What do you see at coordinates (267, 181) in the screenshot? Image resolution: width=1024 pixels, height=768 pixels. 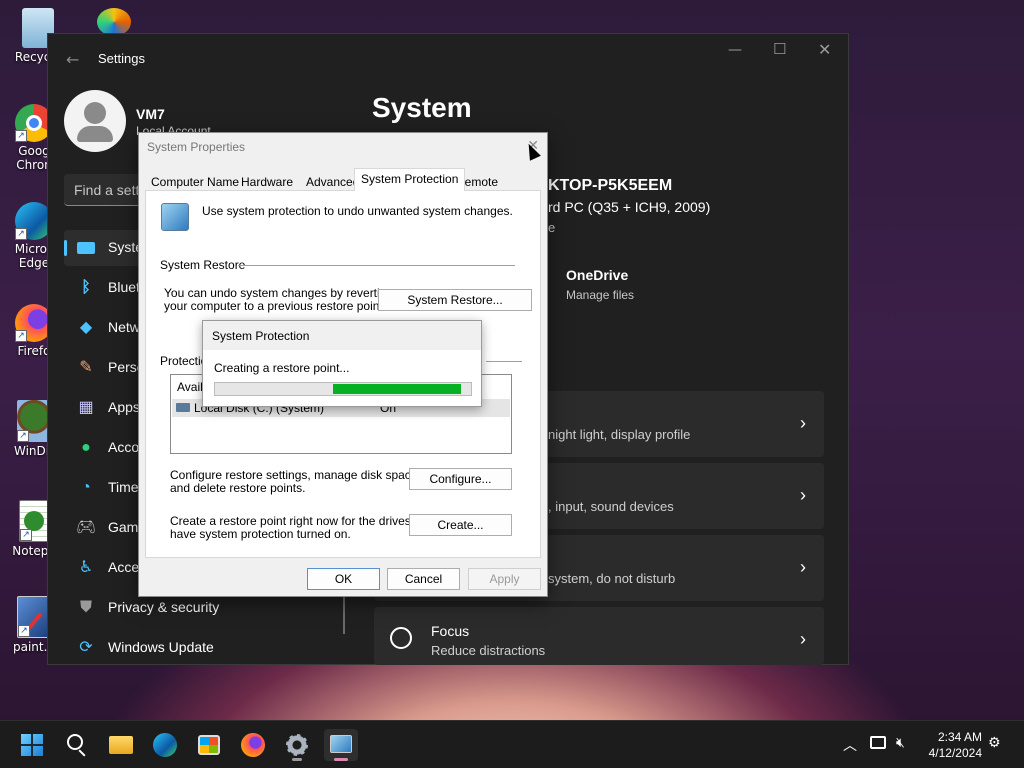 I see `tab-hardware: Hardware` at bounding box center [267, 181].